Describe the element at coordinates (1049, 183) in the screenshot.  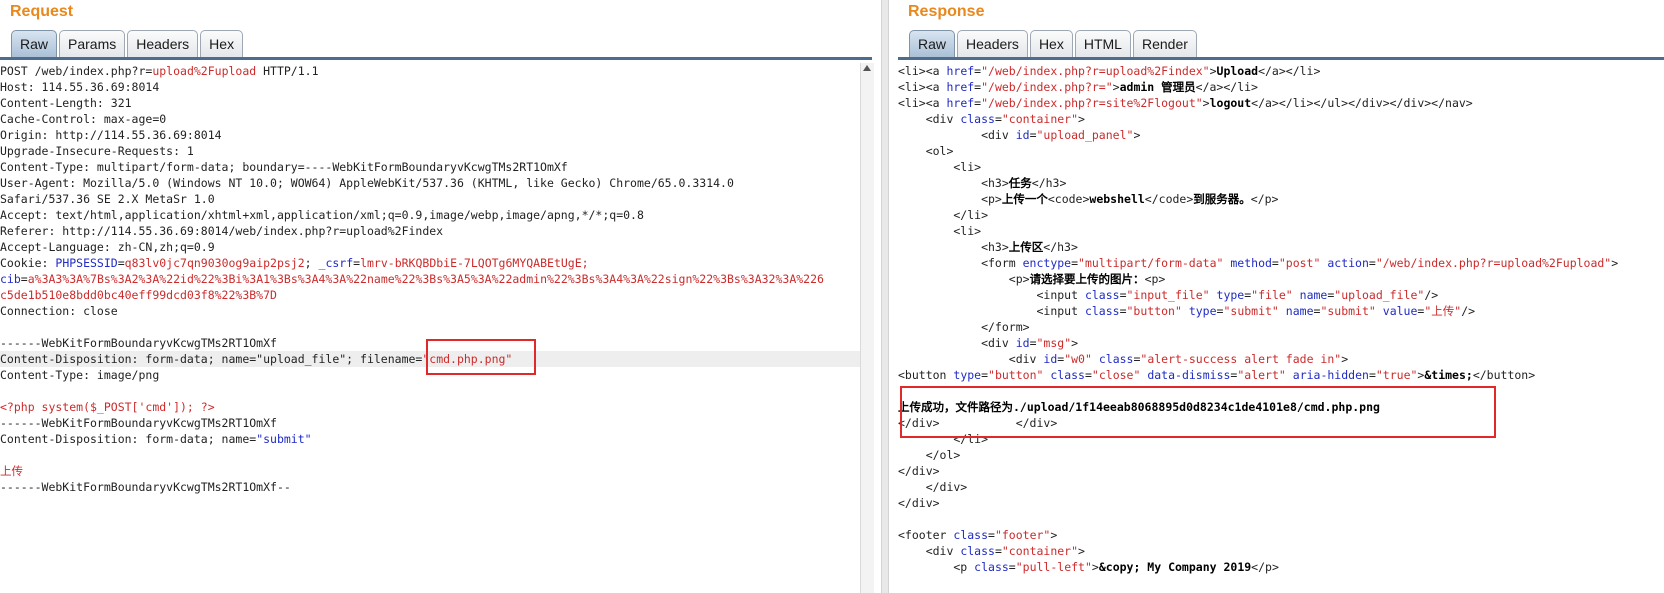
I see `code-token: </h3>` at that location.